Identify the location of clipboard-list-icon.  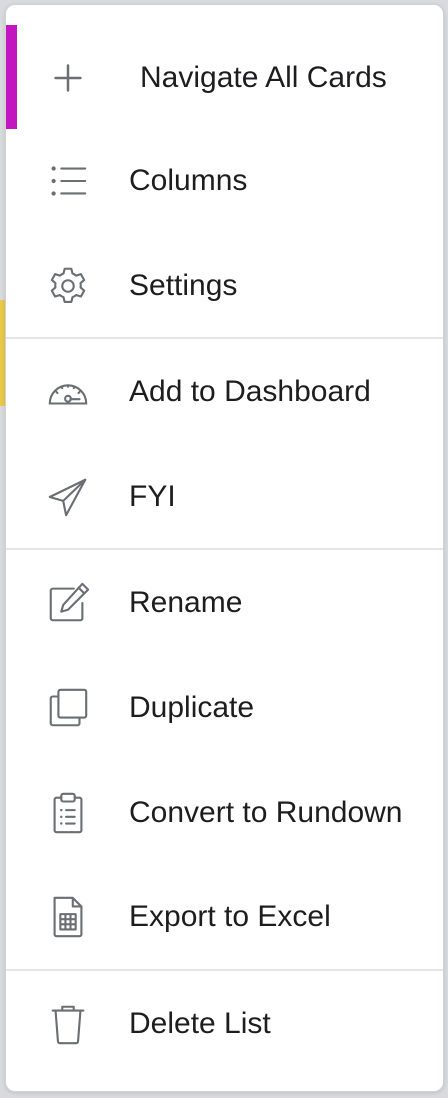
(68, 813).